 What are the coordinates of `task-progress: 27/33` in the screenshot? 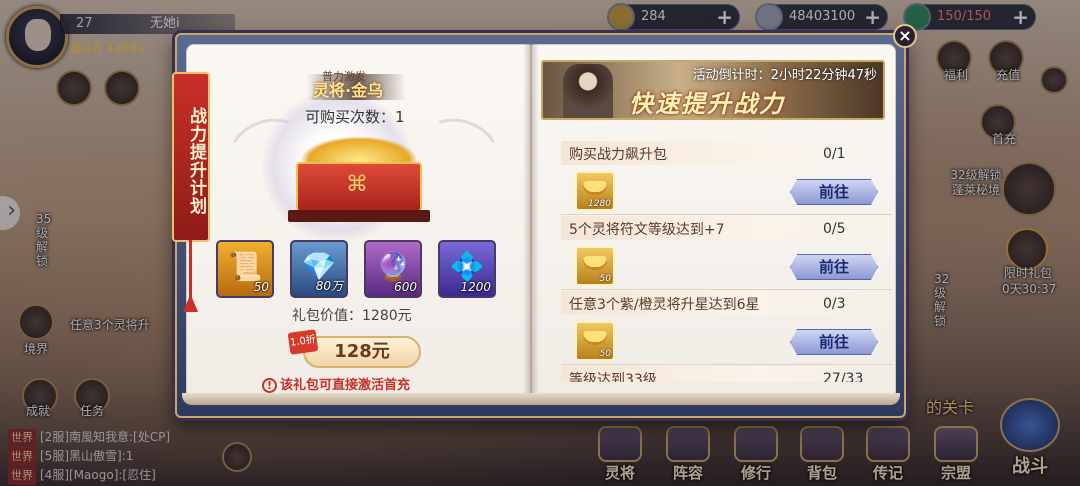 It's located at (843, 376).